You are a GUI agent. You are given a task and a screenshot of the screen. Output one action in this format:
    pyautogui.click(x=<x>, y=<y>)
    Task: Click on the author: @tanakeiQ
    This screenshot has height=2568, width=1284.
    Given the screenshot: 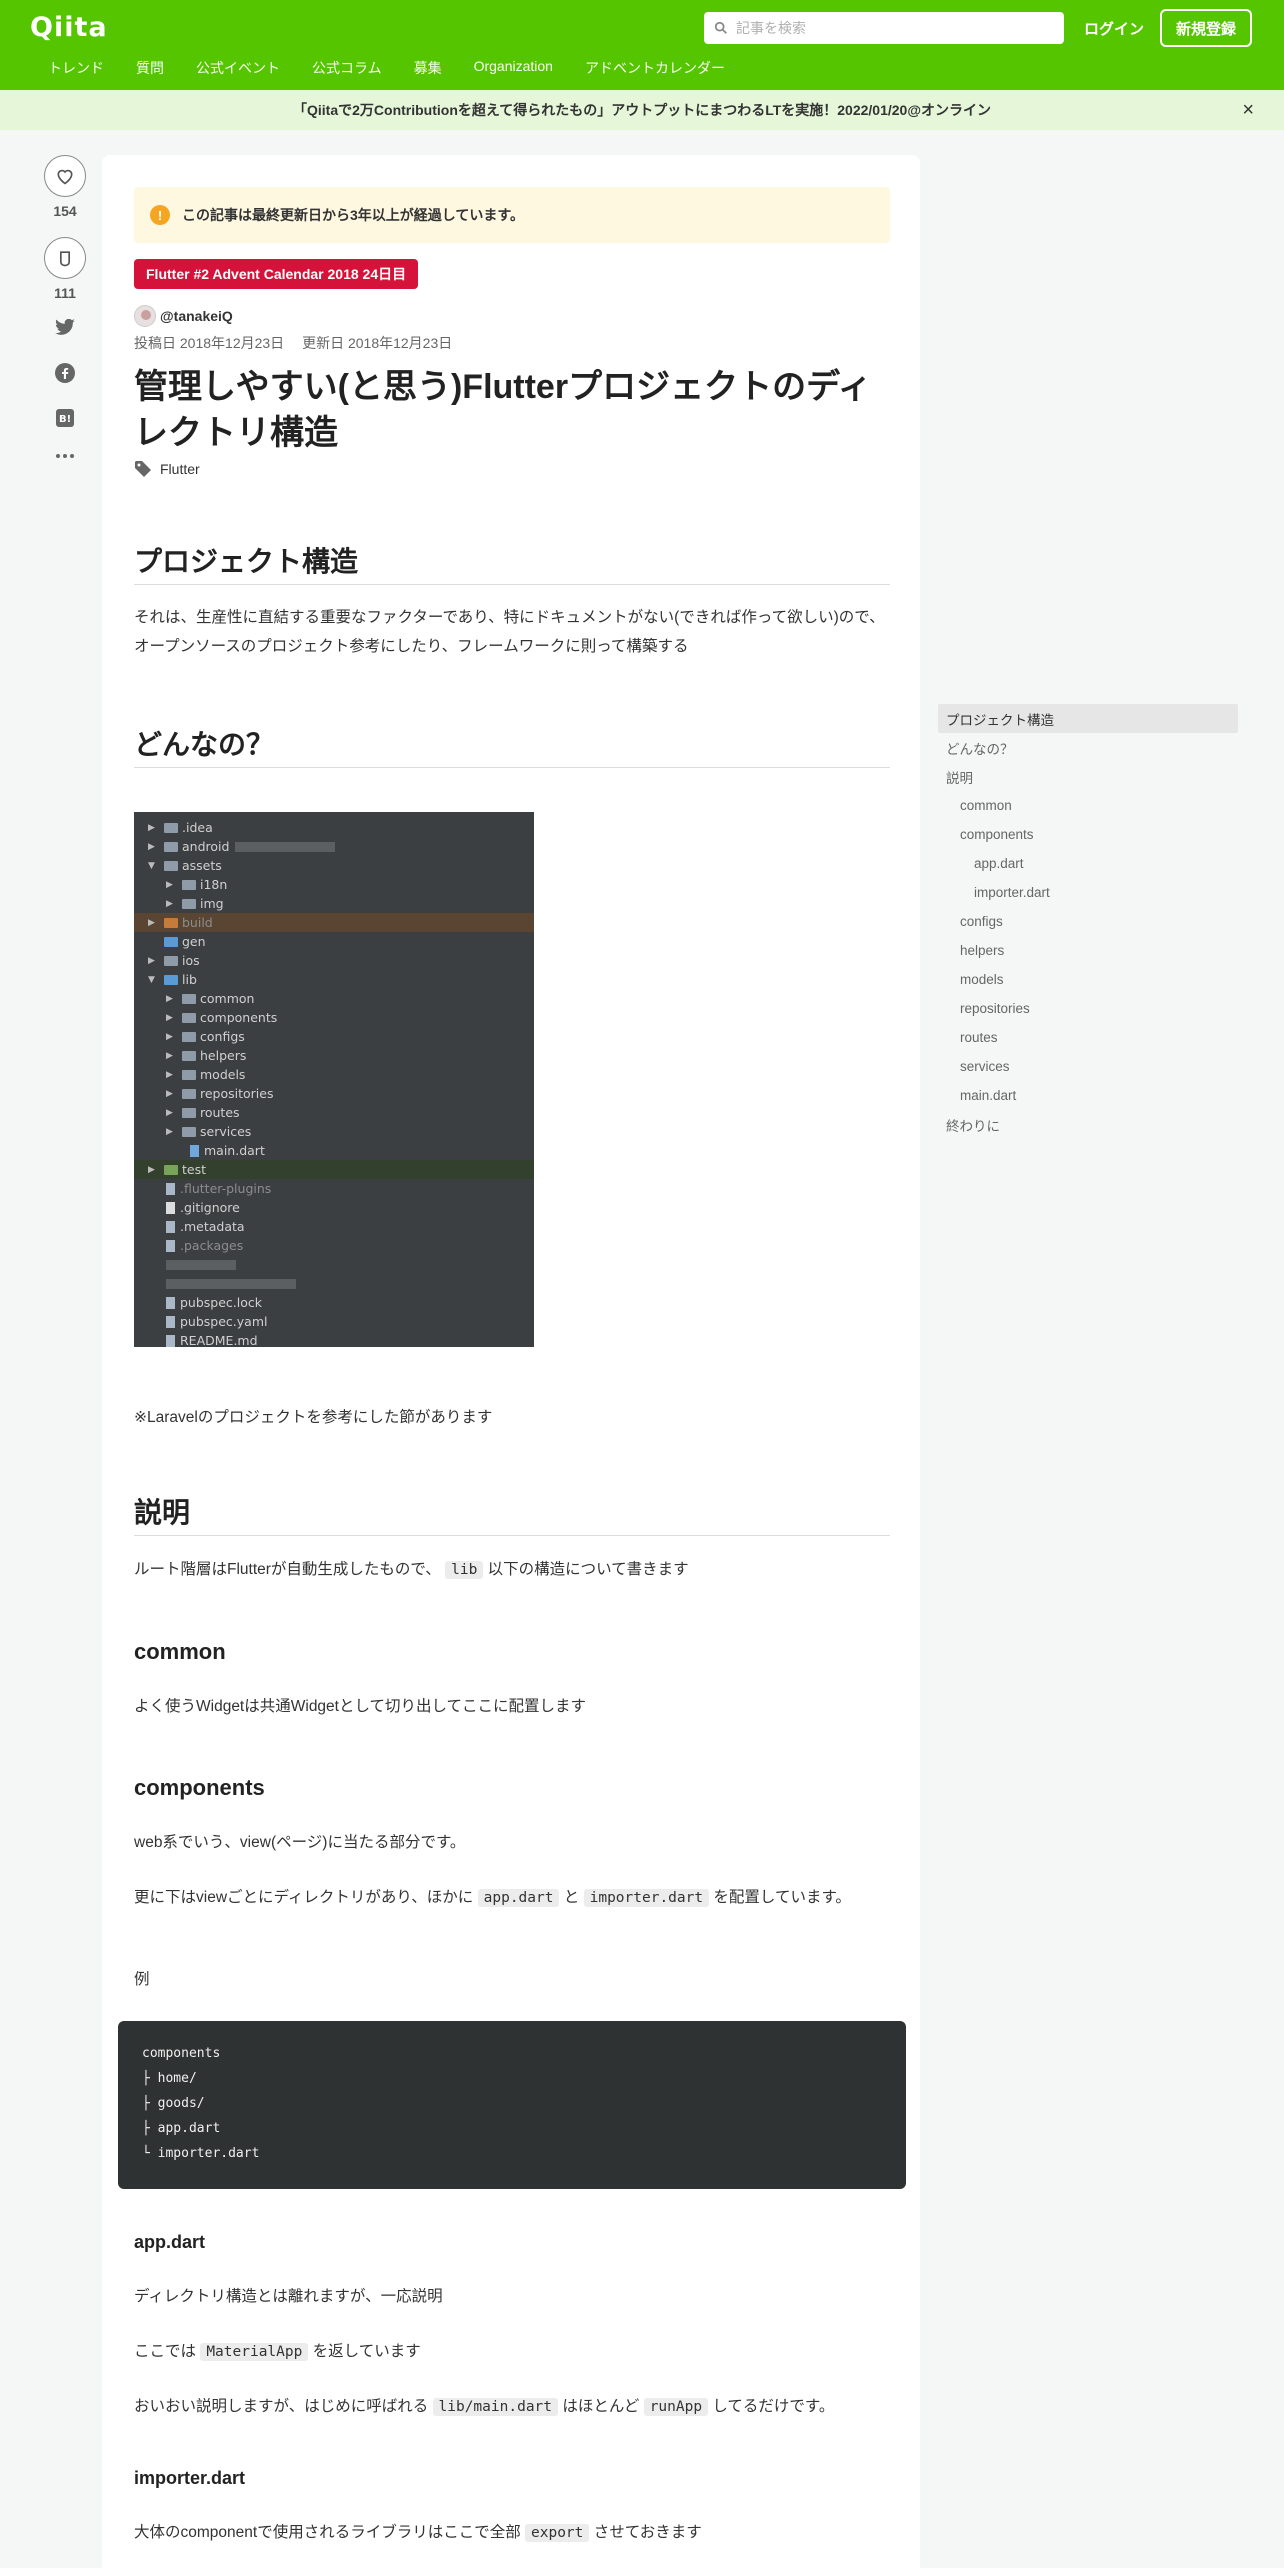 What is the action you would take?
    pyautogui.click(x=183, y=316)
    